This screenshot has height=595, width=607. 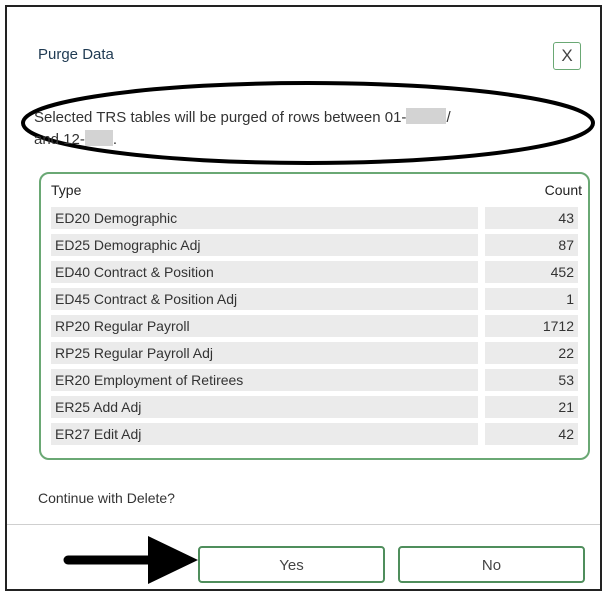 I want to click on close-icon: X, so click(x=567, y=55).